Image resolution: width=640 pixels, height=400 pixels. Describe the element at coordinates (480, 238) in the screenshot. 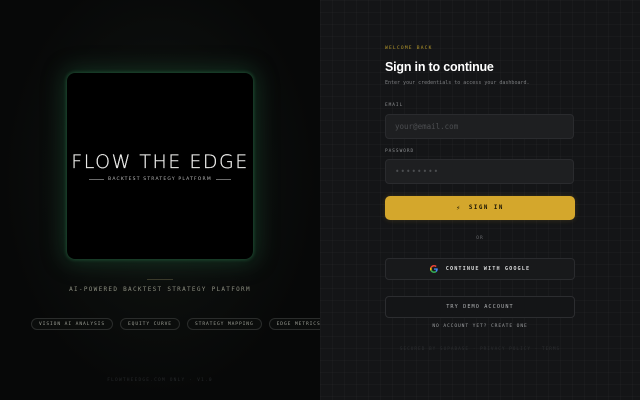

I see `or-divider: OR` at that location.